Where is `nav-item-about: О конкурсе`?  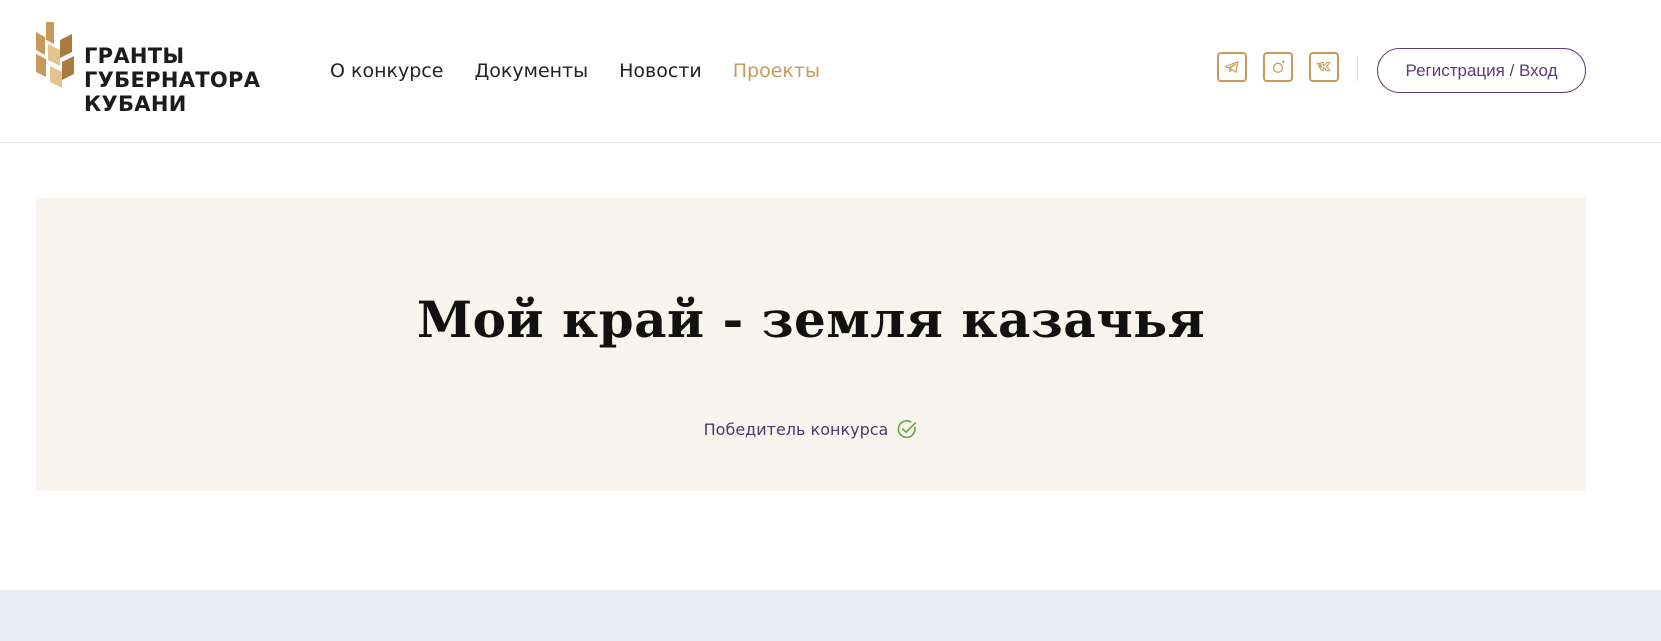
nav-item-about: О конкурсе is located at coordinates (386, 71).